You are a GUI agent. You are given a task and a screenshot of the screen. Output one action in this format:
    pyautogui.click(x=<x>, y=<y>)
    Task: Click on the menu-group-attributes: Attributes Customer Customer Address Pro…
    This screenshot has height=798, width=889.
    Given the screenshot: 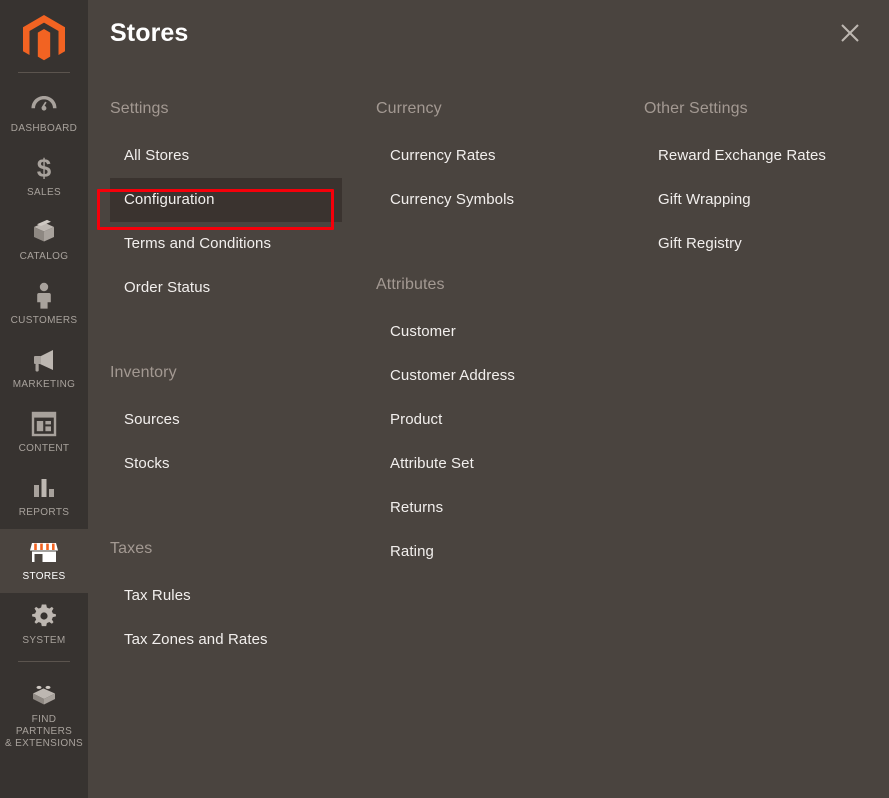 What is the action you would take?
    pyautogui.click(x=493, y=421)
    